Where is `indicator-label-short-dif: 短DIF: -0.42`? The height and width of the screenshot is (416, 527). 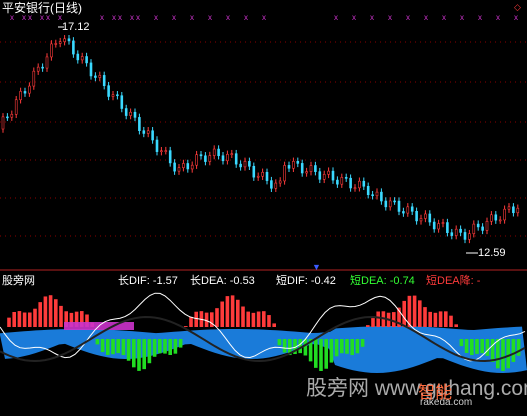 indicator-label-short-dif: 短DIF: -0.42 is located at coordinates (306, 281).